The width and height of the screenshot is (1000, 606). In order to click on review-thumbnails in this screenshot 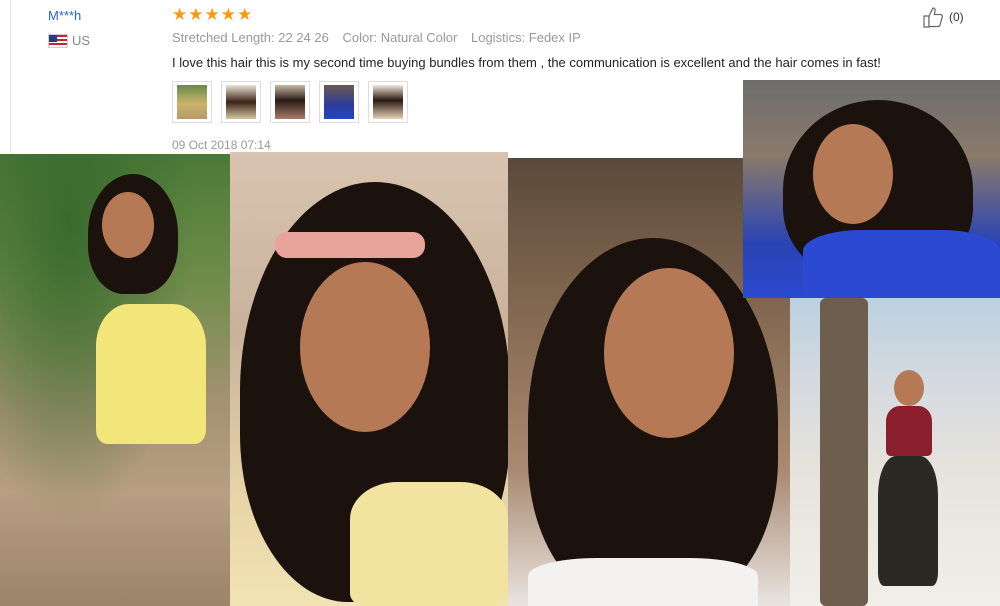, I will do `click(290, 102)`.